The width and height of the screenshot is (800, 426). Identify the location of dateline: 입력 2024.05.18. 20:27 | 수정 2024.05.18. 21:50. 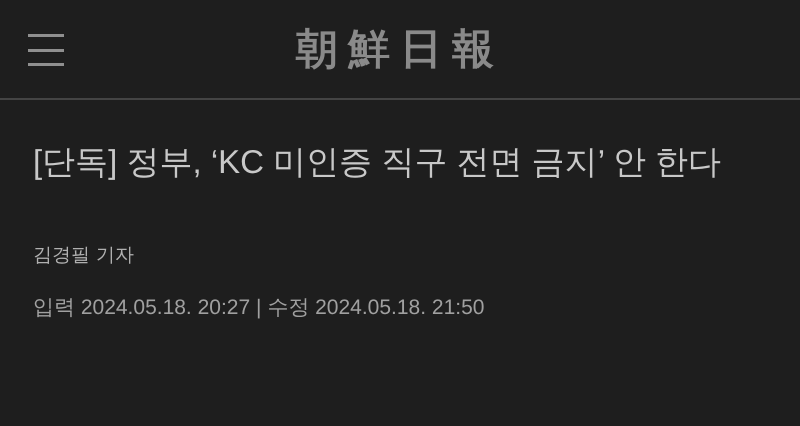
(259, 307).